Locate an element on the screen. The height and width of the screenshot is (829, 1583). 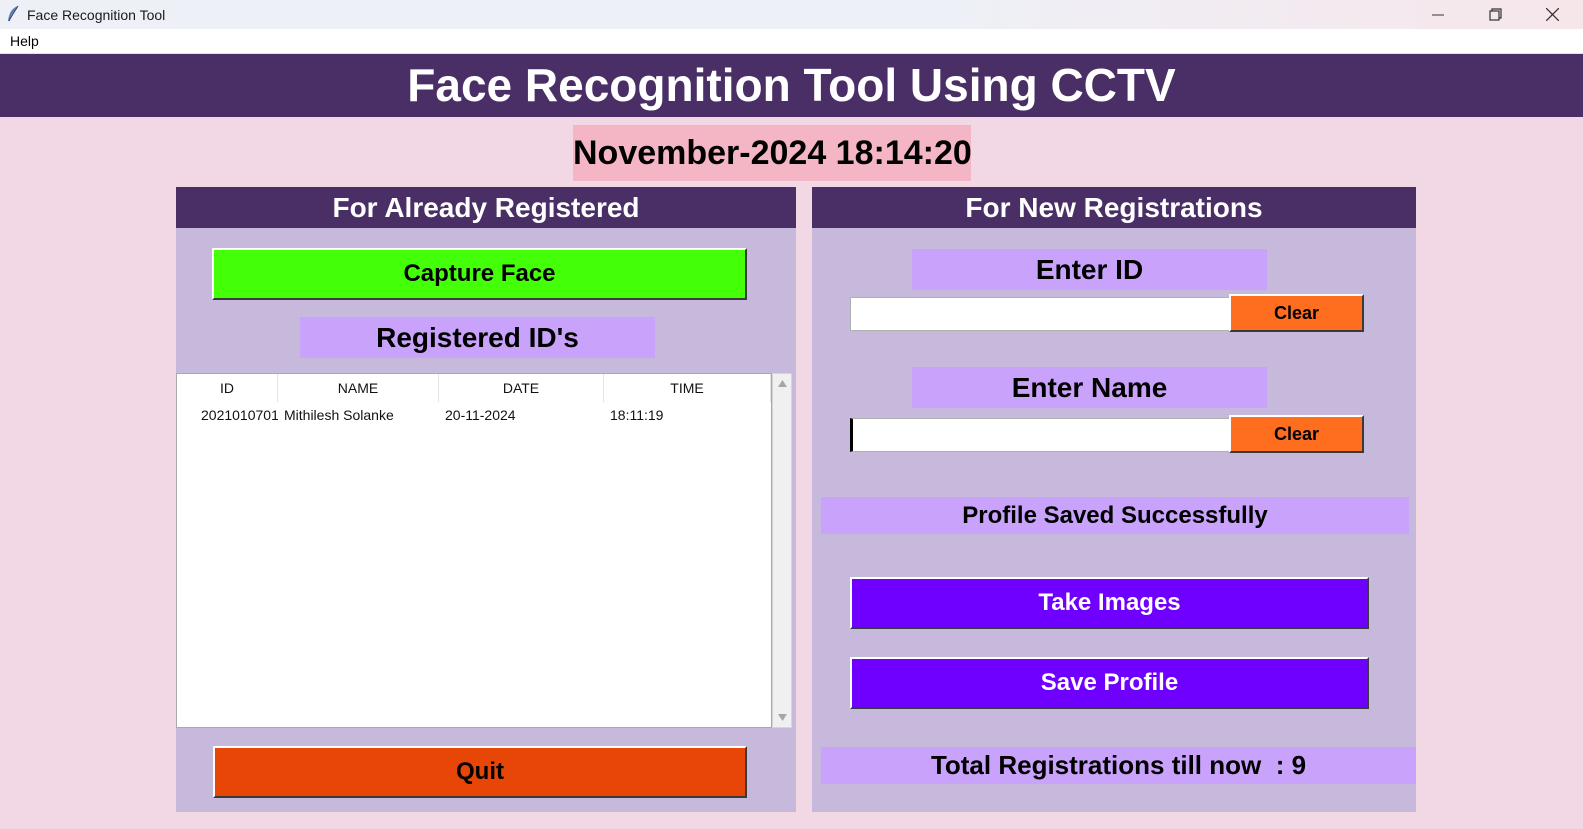
scroll-down-icon is located at coordinates (782, 717).